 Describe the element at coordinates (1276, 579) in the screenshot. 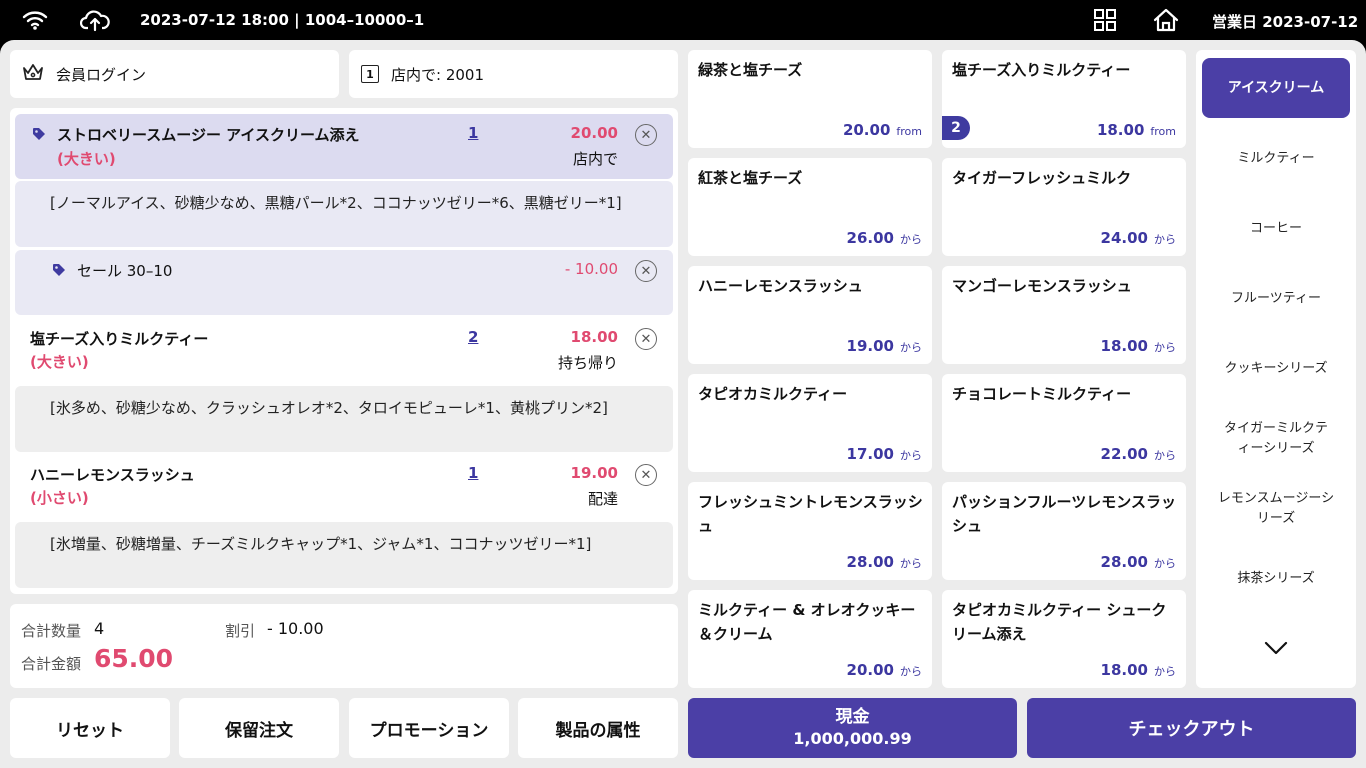

I see `category-item: 抹茶シリーズ` at that location.